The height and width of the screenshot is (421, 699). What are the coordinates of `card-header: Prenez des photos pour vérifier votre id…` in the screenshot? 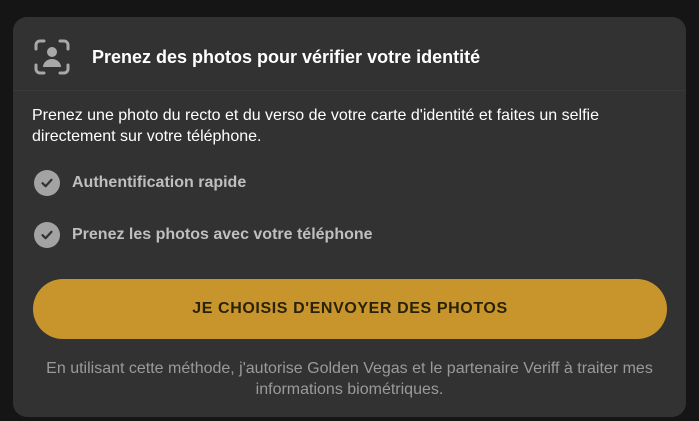 It's located at (256, 57).